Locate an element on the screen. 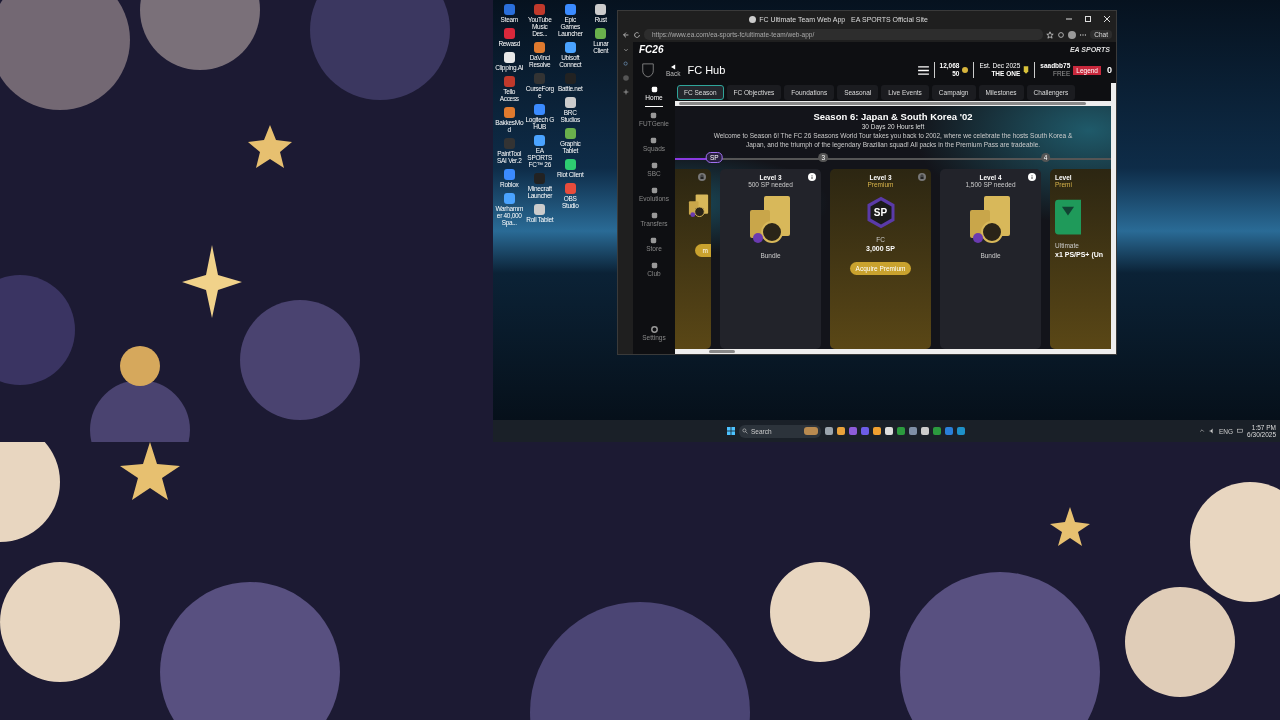 This screenshot has height=720, width=1280. network-icon is located at coordinates (1240, 431).